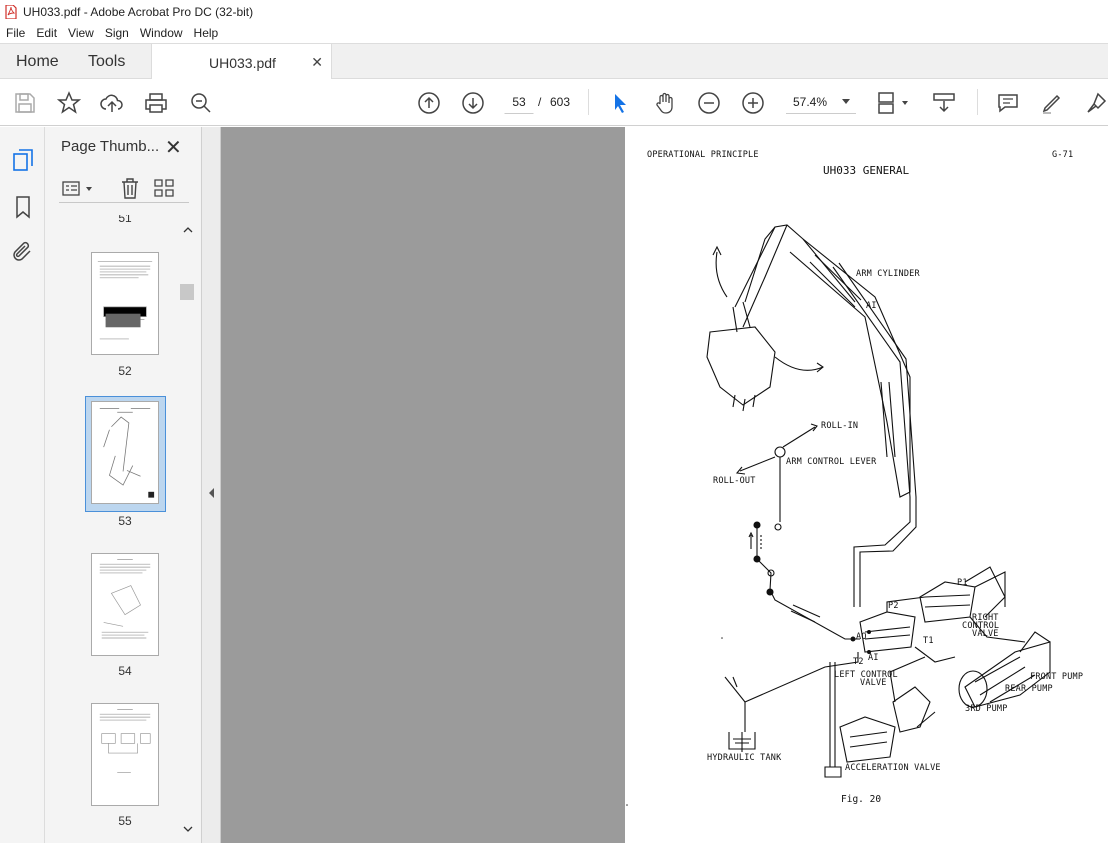 The image size is (1108, 843). What do you see at coordinates (810, 101) in the screenshot?
I see `zoom-level-value: 57.4%` at bounding box center [810, 101].